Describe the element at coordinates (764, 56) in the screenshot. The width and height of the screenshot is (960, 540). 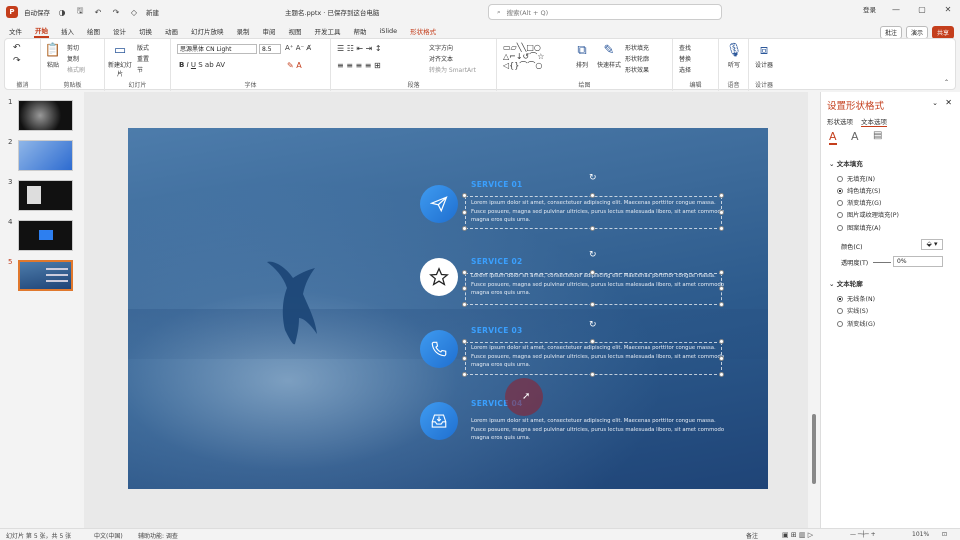
I see `designer-button: ⧈ 设计器` at that location.